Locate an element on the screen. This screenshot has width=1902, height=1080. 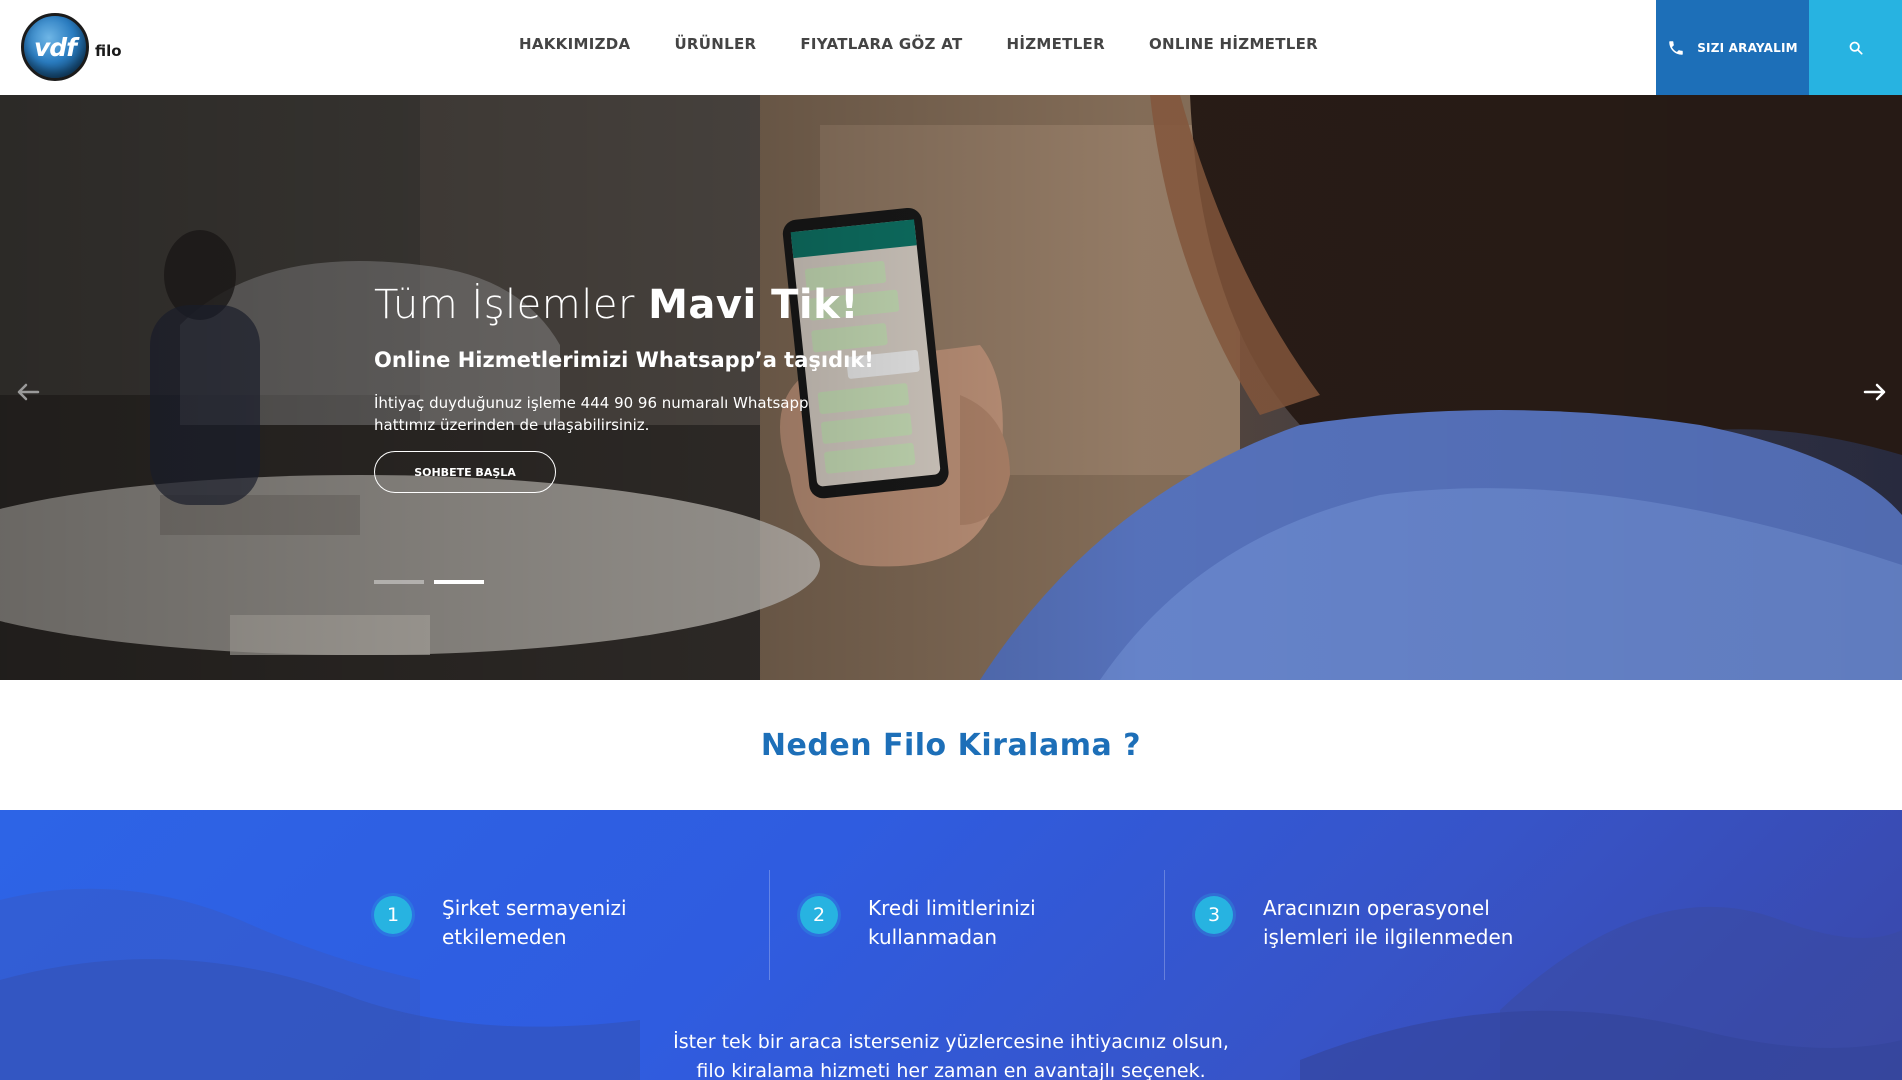
nav-item-urunler: ÜRÜNLER is located at coordinates (715, 44).